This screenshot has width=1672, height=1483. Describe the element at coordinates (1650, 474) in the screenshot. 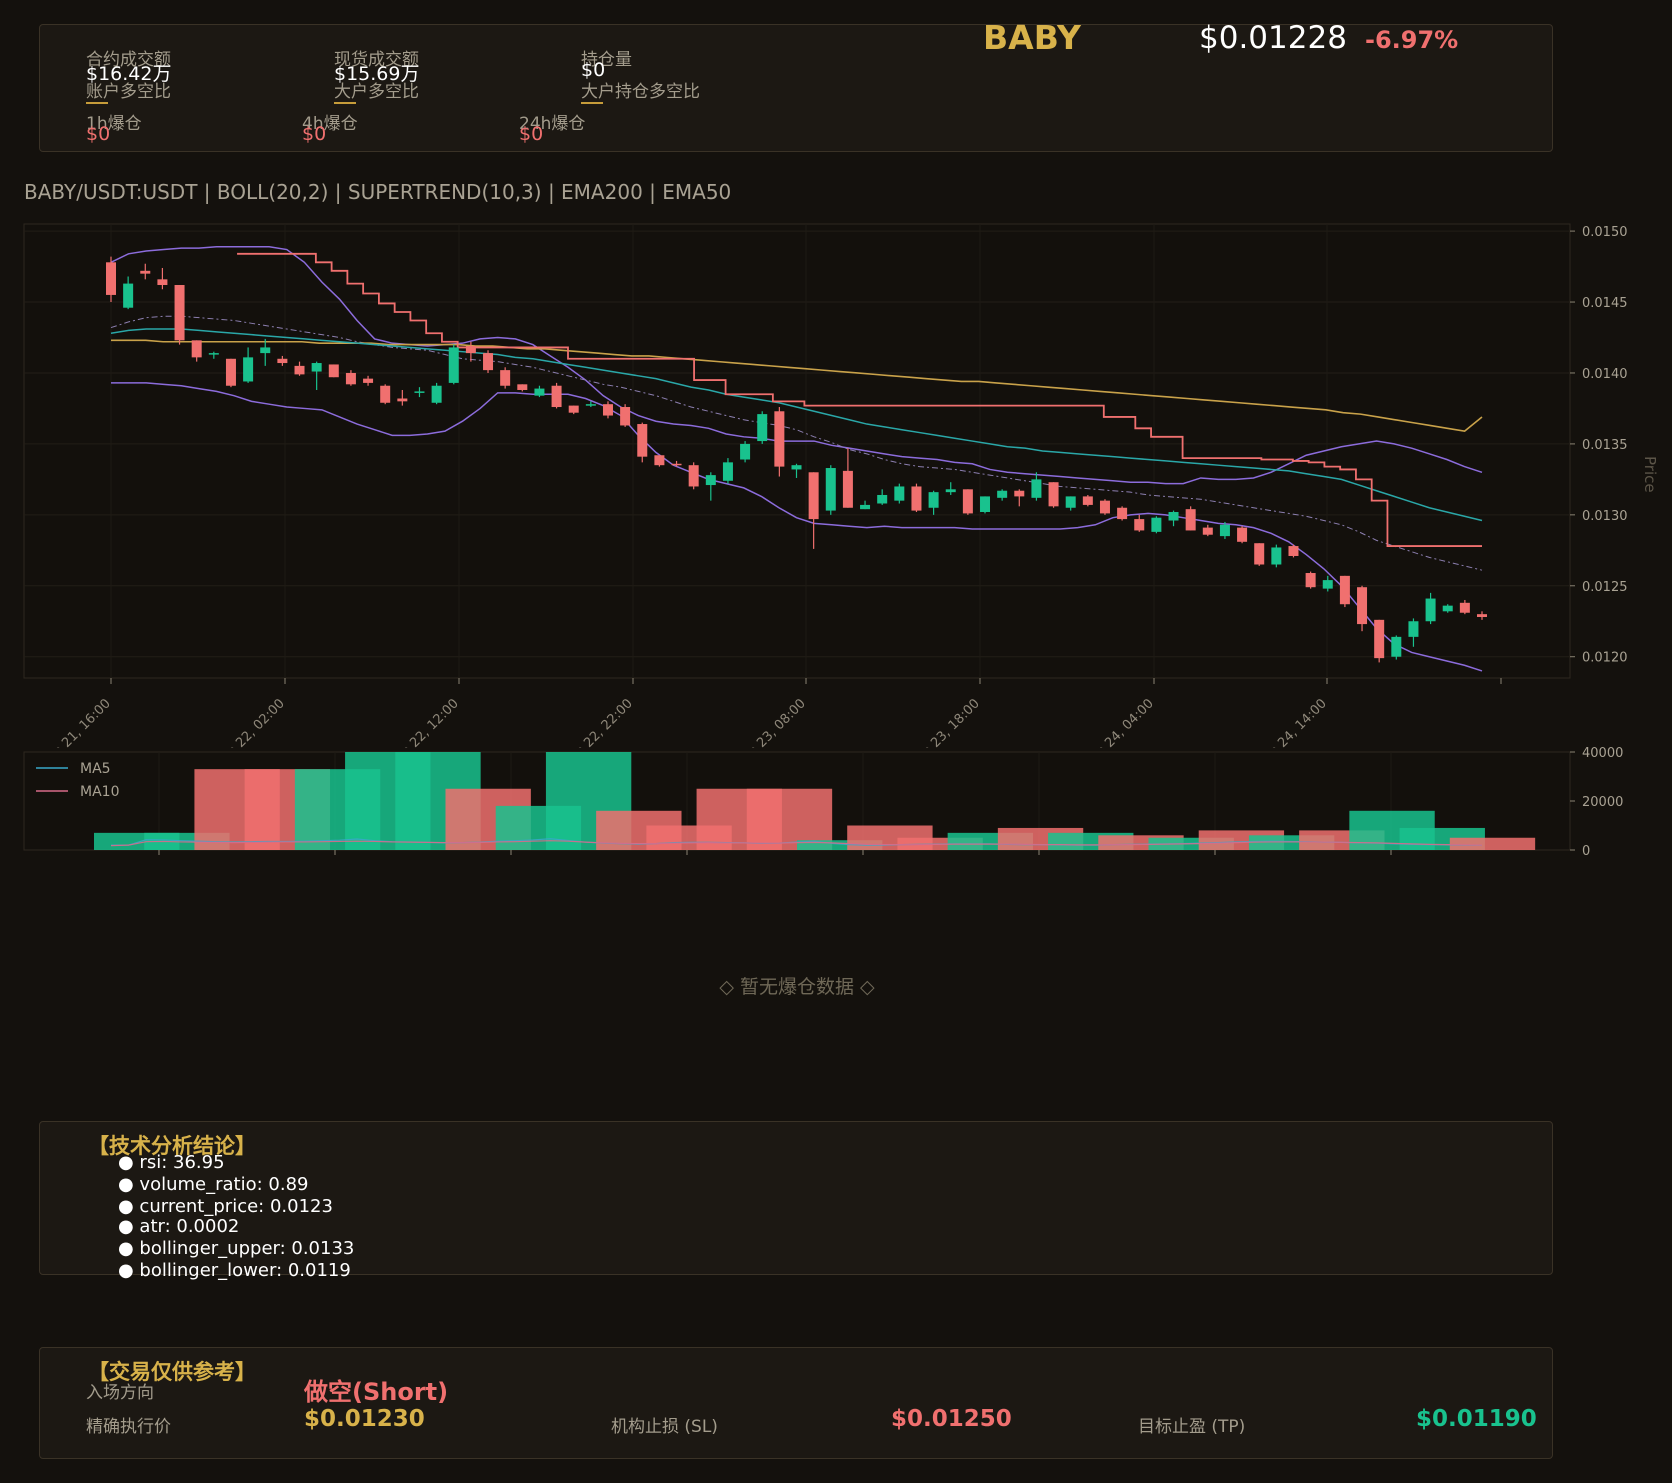

I see `price-axis-label: Price` at that location.